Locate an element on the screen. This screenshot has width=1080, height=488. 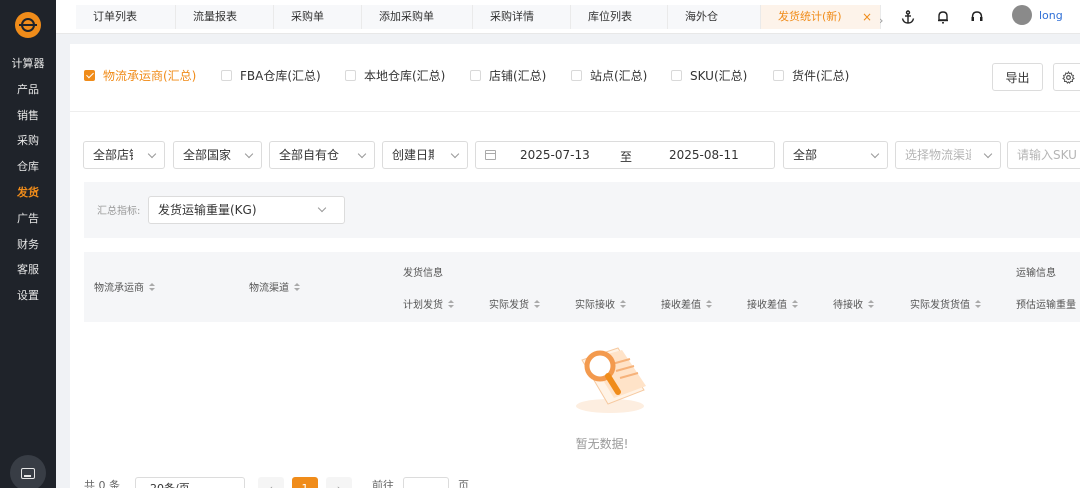
checkbox-label: 货件(汇总) is located at coordinates (821, 76).